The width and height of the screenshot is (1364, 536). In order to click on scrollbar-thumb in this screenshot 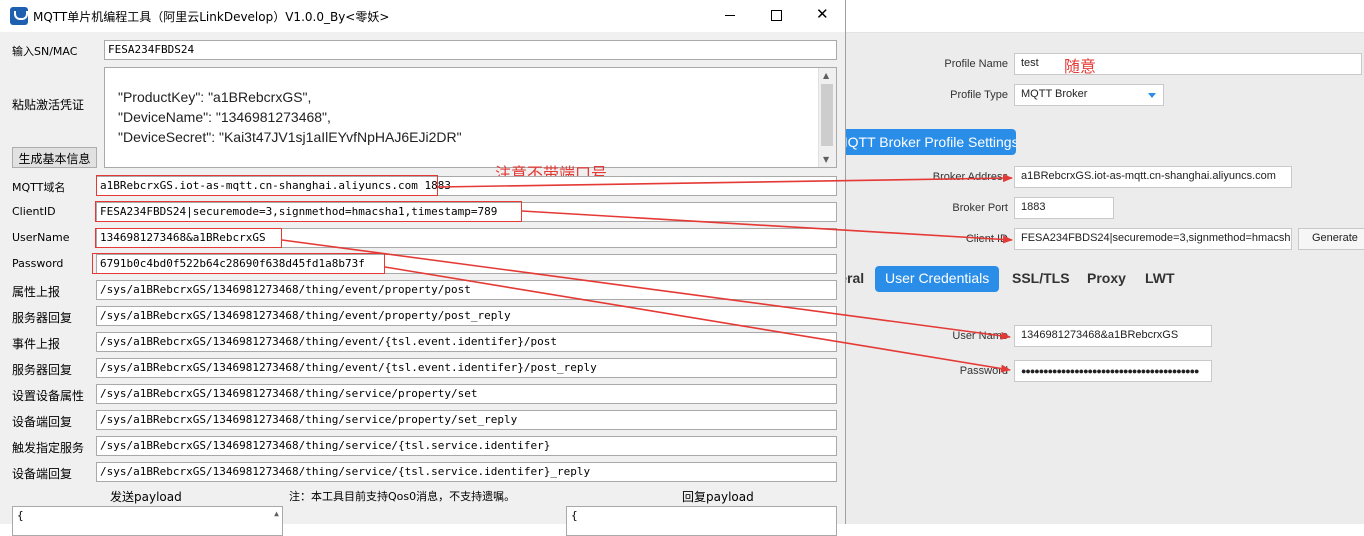, I will do `click(827, 115)`.